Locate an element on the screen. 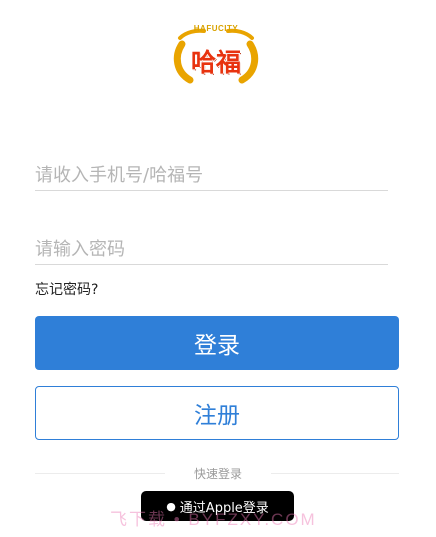 The image size is (436, 537). apple-login-label: 通过Apple登录 is located at coordinates (224, 508).